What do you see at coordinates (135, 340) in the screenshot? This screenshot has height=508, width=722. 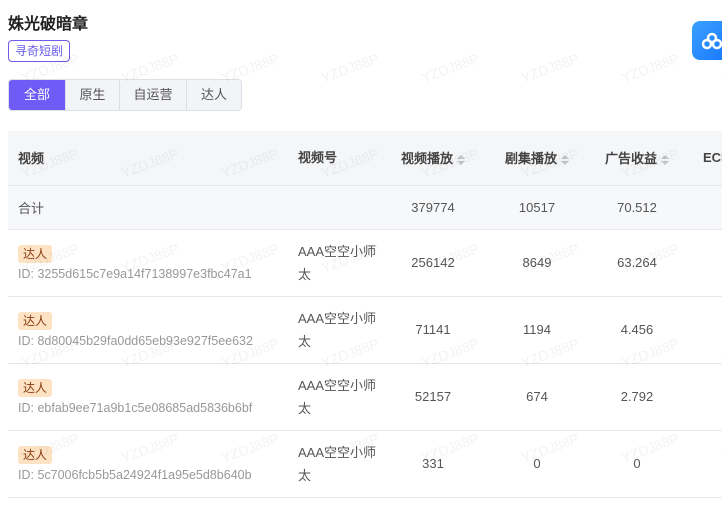 I see `video-id: ID: 8d80045b29fa0dd65eb93e927f5ee632` at bounding box center [135, 340].